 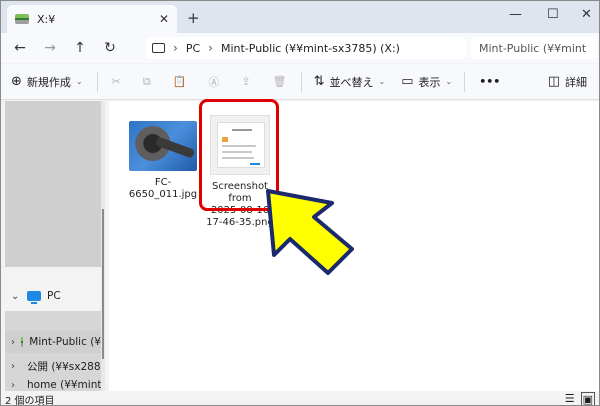 I want to click on sidebar-item-home: › home (¥¥mint, so click(x=53, y=385).